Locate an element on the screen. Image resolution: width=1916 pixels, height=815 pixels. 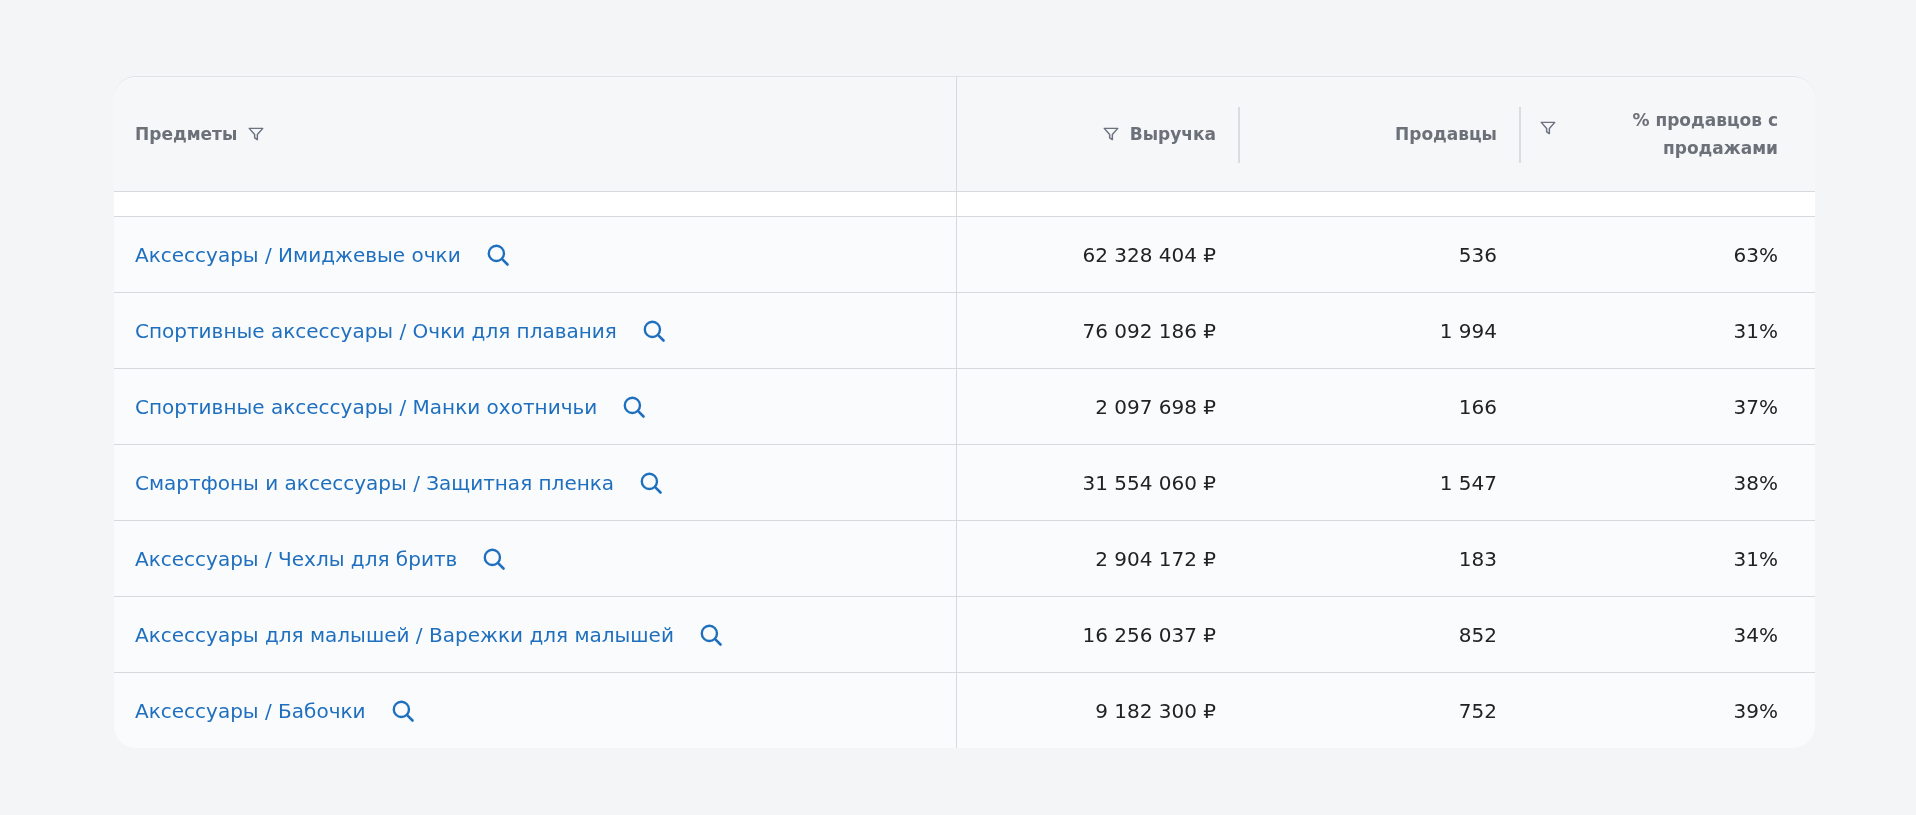
revenue-value: 16 256 037 ₽ is located at coordinates (1149, 634).